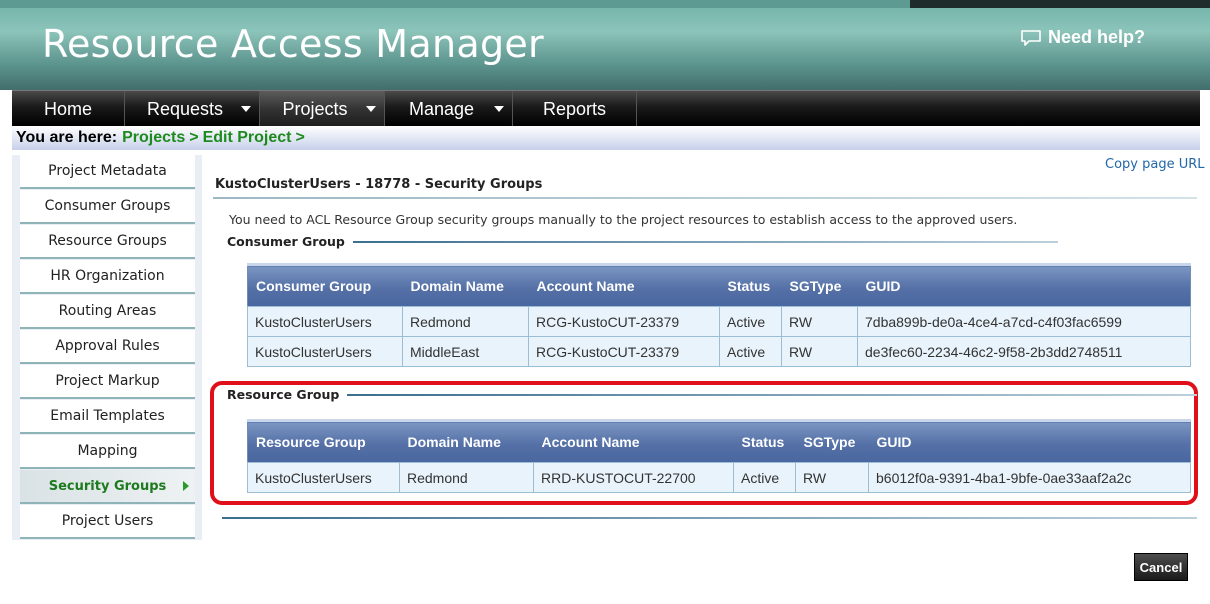  I want to click on nav-manage-label: Manage, so click(441, 108).